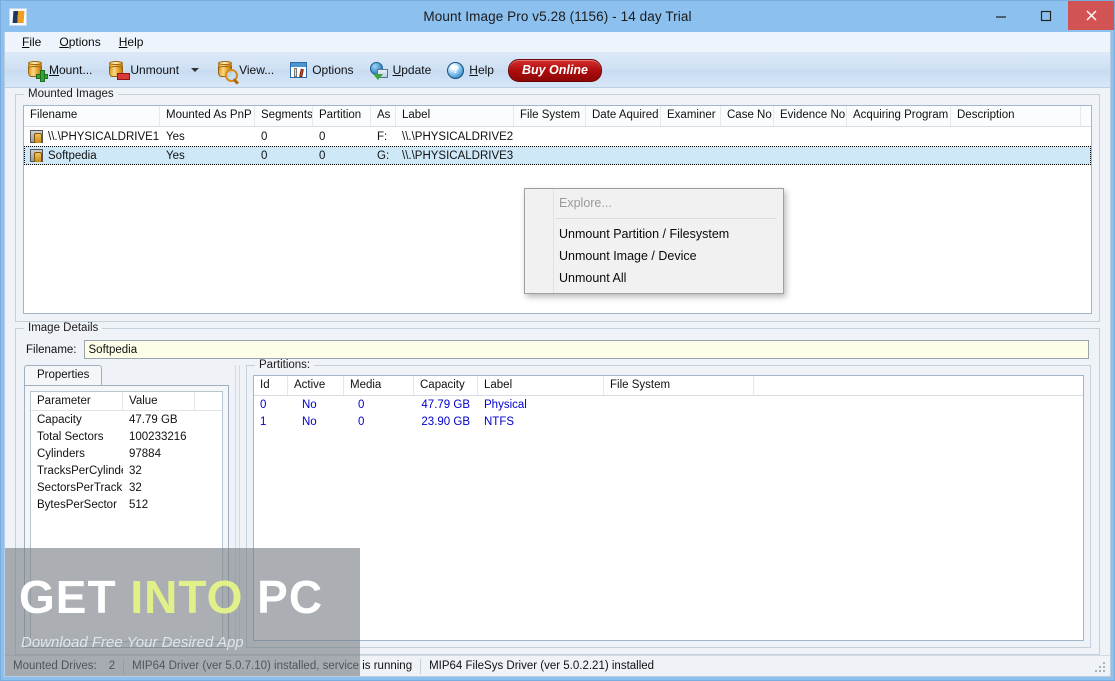 This screenshot has width=1115, height=681. What do you see at coordinates (458, 155) in the screenshot?
I see `listview-cell-5: \\.\PHYSICALDRIVE3` at bounding box center [458, 155].